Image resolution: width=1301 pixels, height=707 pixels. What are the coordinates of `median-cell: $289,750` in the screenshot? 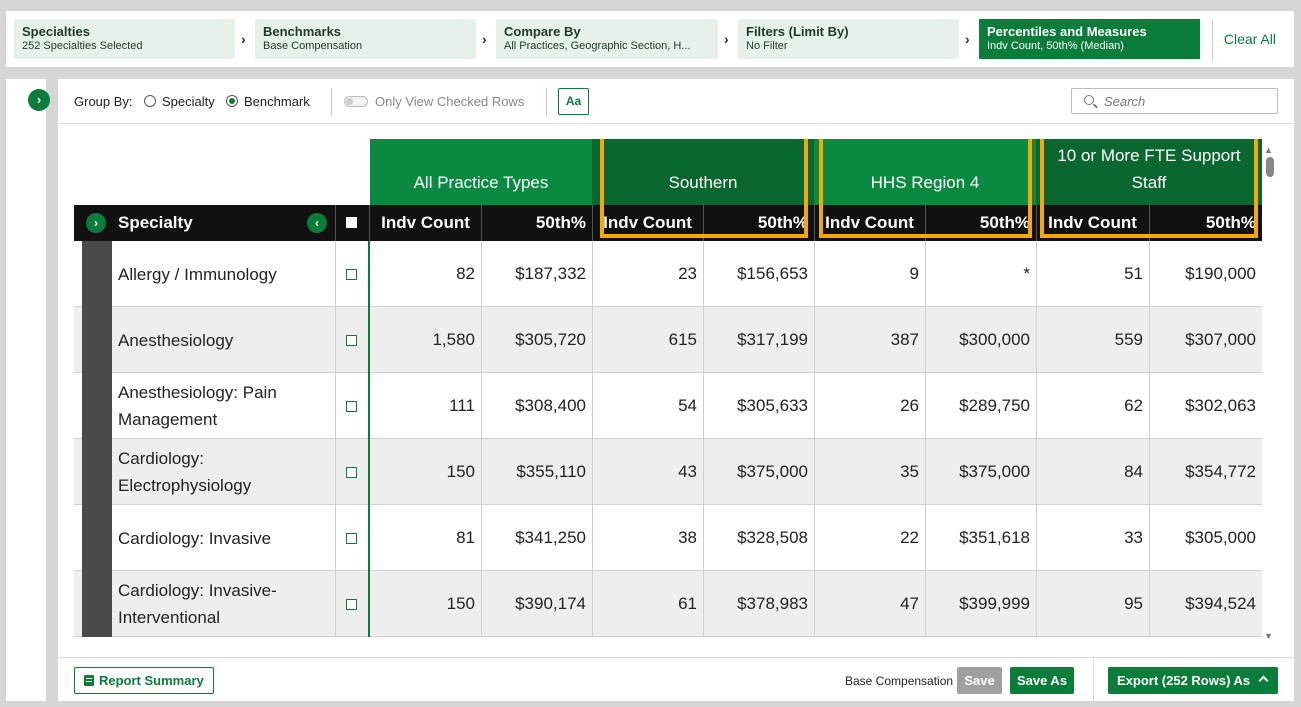 It's located at (994, 405).